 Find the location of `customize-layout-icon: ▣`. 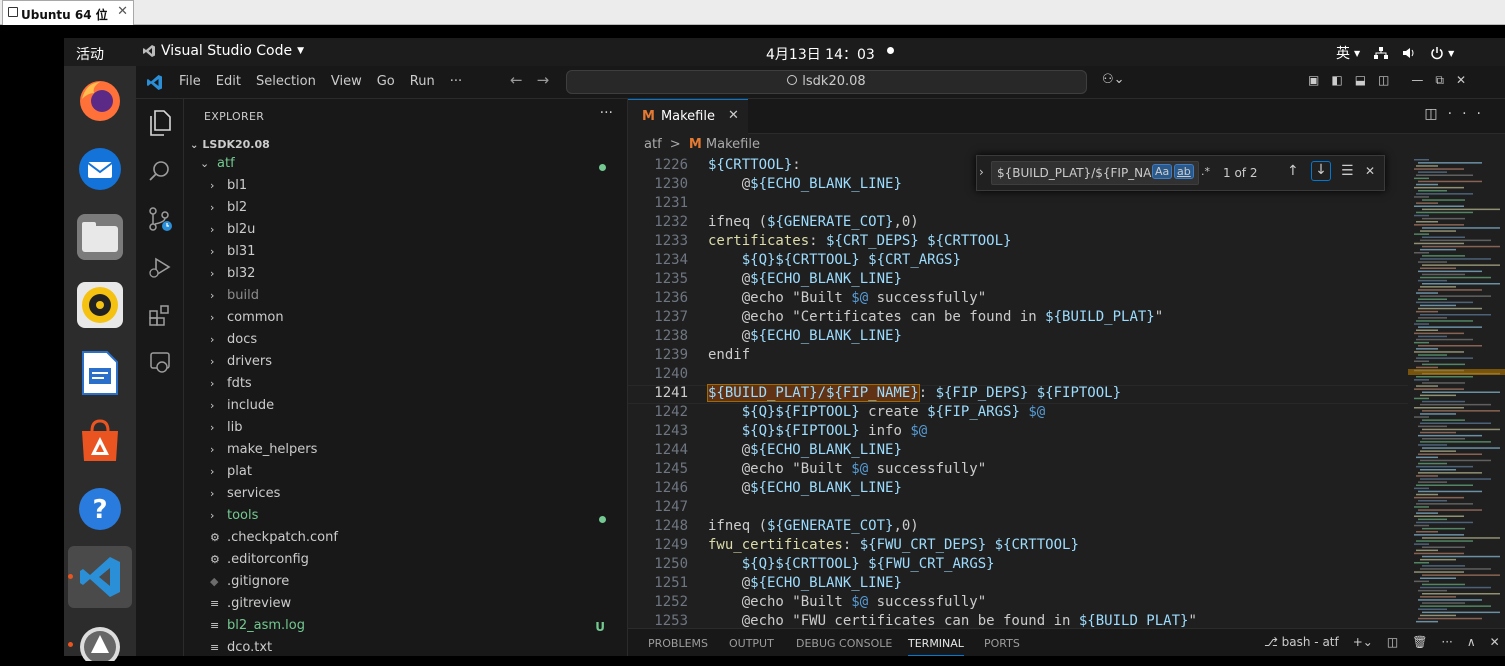

customize-layout-icon: ▣ is located at coordinates (1313, 80).